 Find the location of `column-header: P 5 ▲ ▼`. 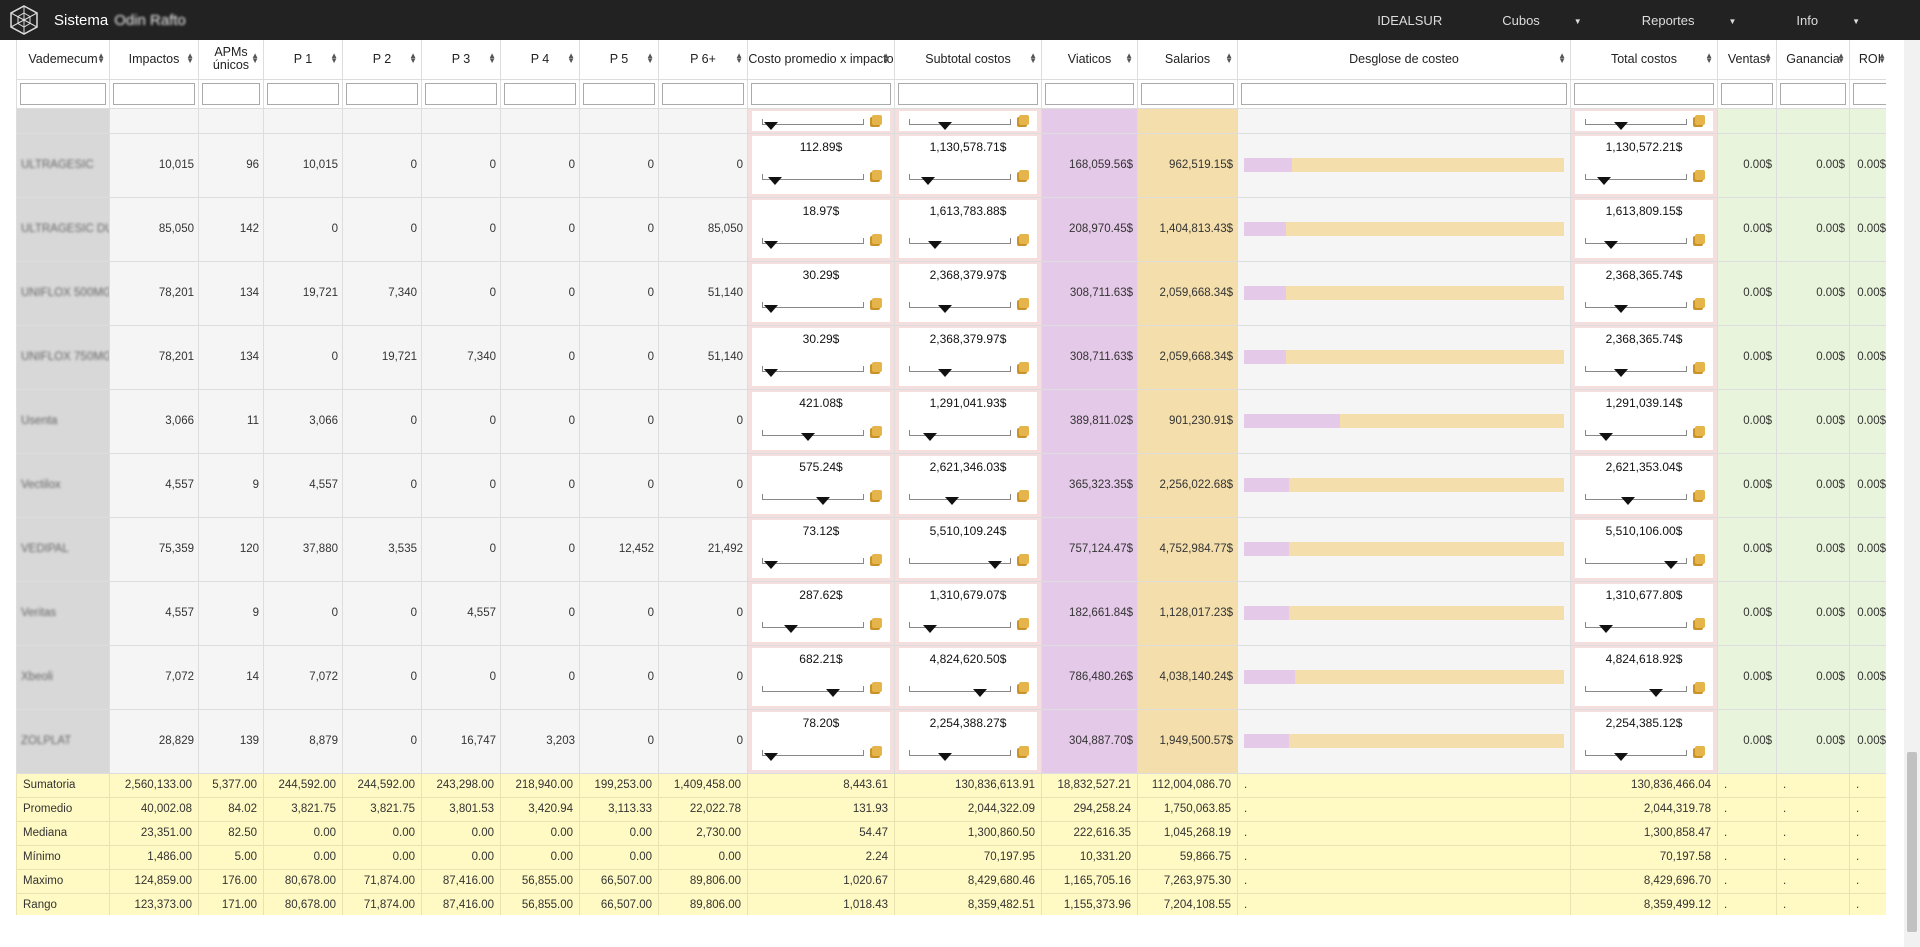

column-header: P 5 ▲ ▼ is located at coordinates (619, 60).